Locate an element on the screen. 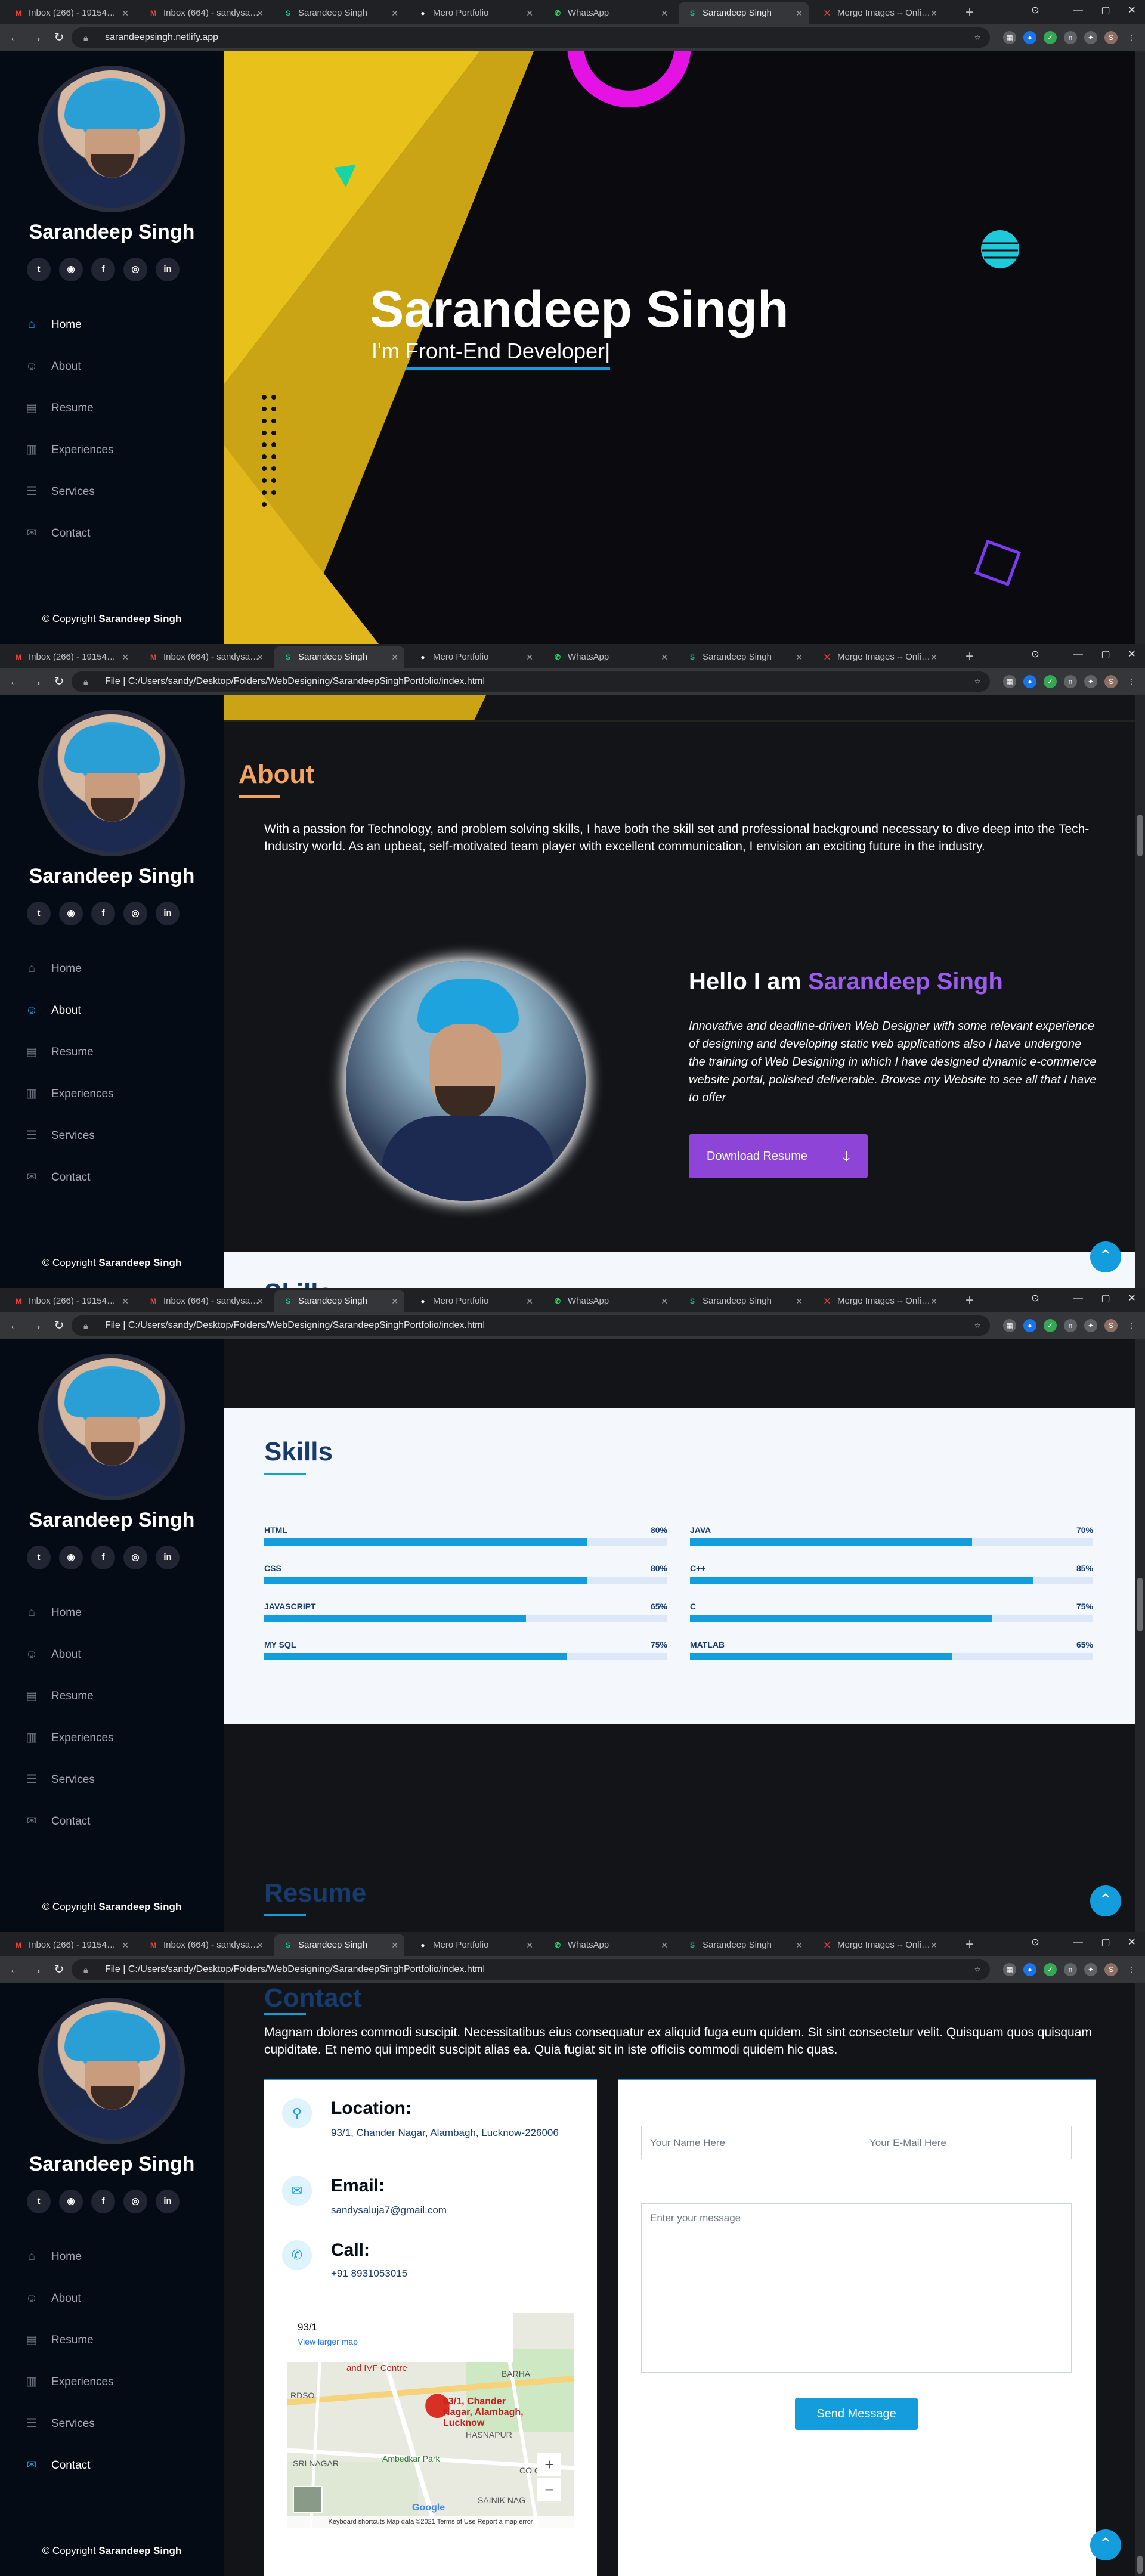  maximize-icon: ▢ is located at coordinates (1106, 655).